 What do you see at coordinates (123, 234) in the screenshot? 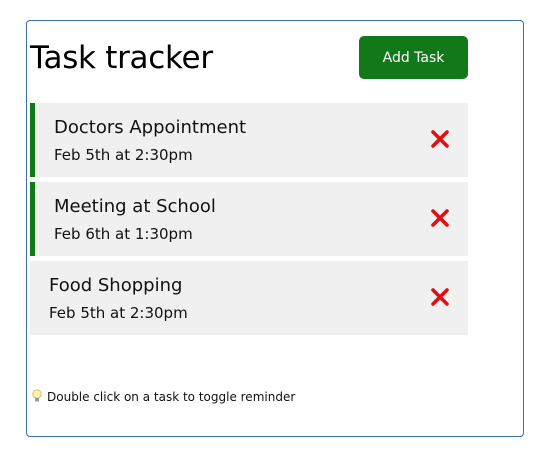
I see `task-day: Feb 6th at 1:30pm` at bounding box center [123, 234].